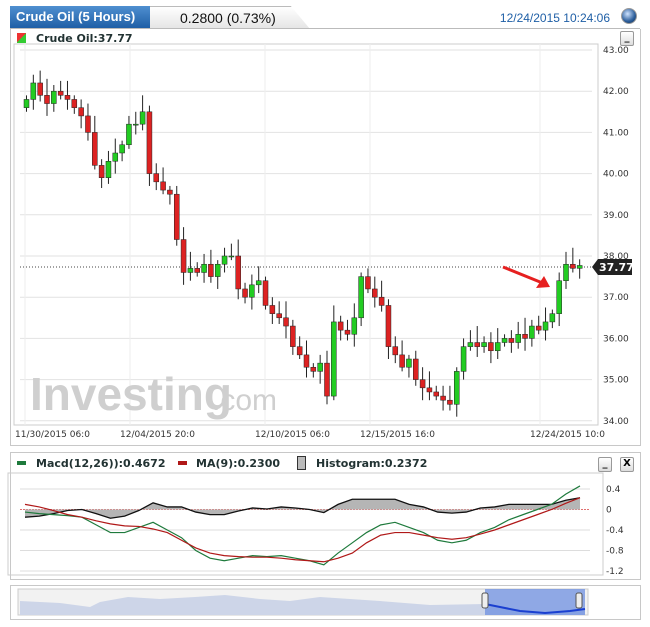 The height and width of the screenshot is (627, 650). What do you see at coordinates (616, 133) in the screenshot?
I see `y-tick-label: 41.00` at bounding box center [616, 133].